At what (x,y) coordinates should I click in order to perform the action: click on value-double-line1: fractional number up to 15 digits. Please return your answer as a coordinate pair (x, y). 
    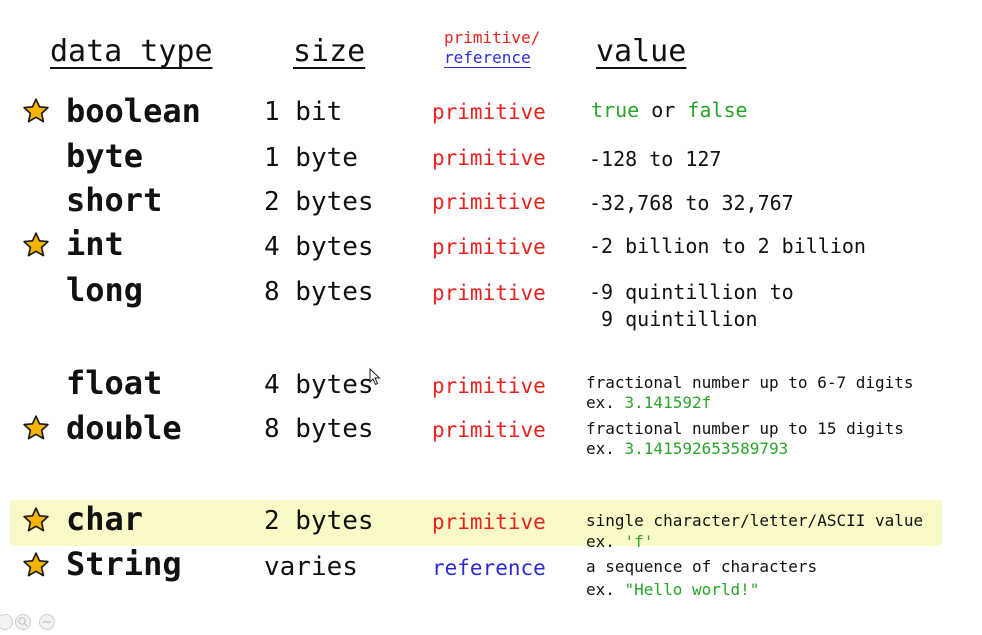
    Looking at the image, I should click on (745, 428).